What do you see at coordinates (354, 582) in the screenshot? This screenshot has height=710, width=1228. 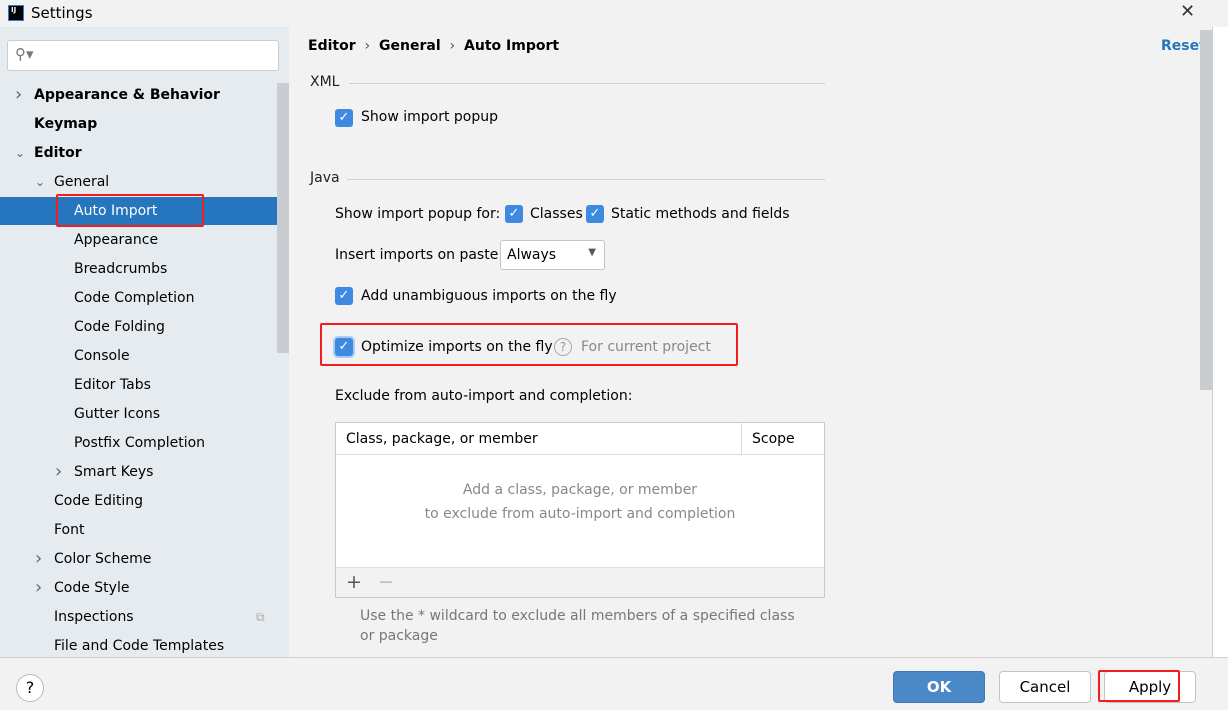 I see `add-icon: +` at bounding box center [354, 582].